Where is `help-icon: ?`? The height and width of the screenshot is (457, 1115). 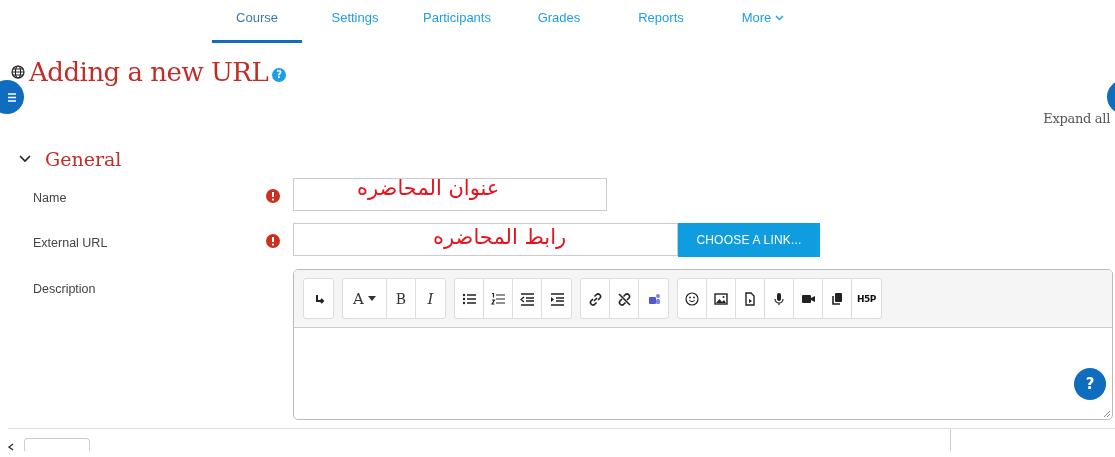
help-icon: ? is located at coordinates (279, 75).